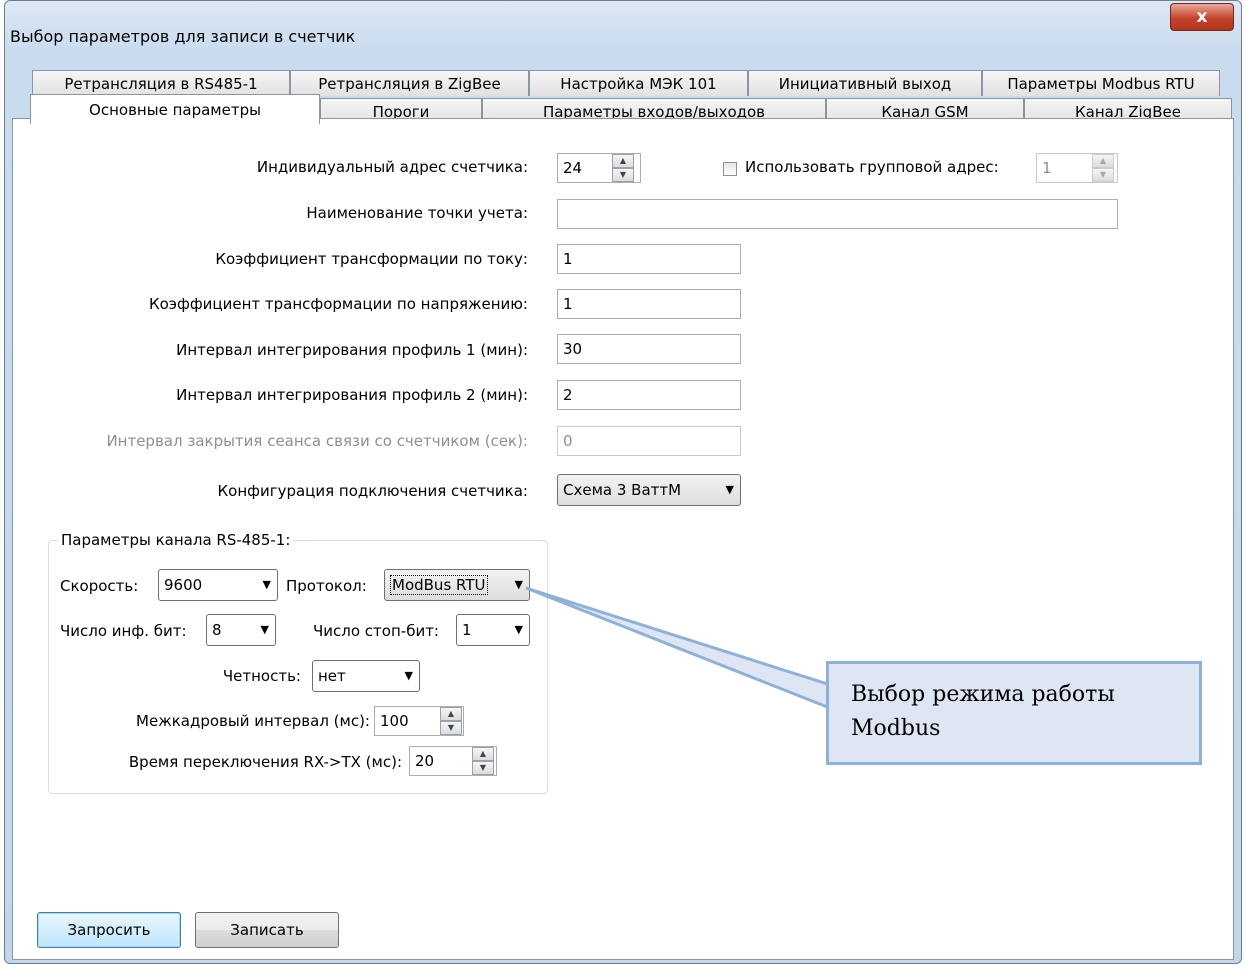 The height and width of the screenshot is (969, 1246). What do you see at coordinates (983, 694) in the screenshot?
I see `callout-line1: Выбор режима работы` at bounding box center [983, 694].